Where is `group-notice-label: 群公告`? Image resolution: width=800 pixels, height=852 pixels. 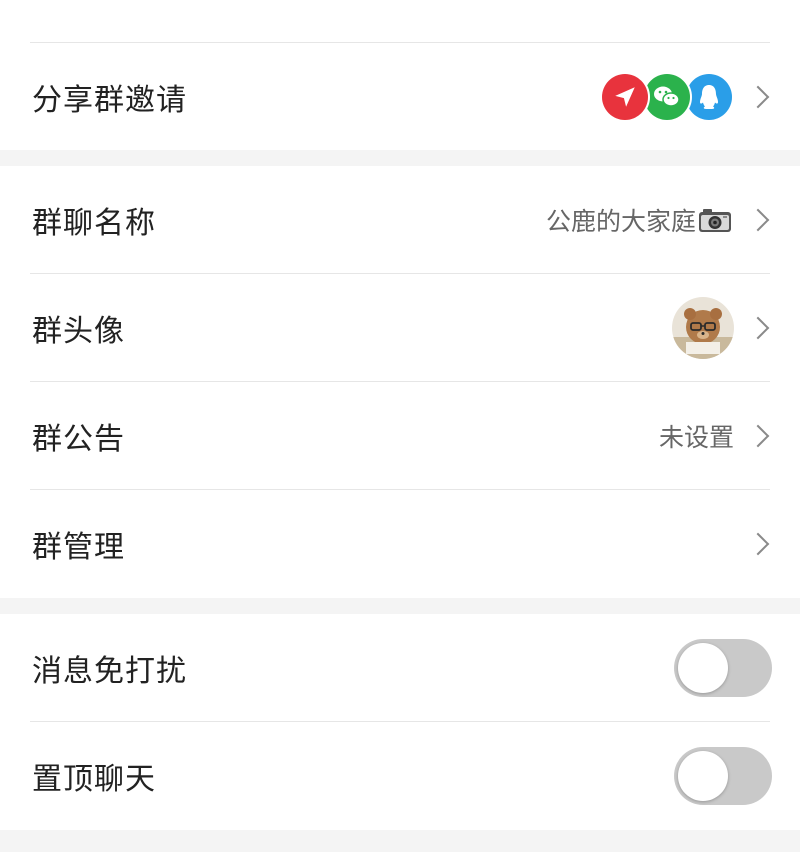 group-notice-label: 群公告 is located at coordinates (78, 439).